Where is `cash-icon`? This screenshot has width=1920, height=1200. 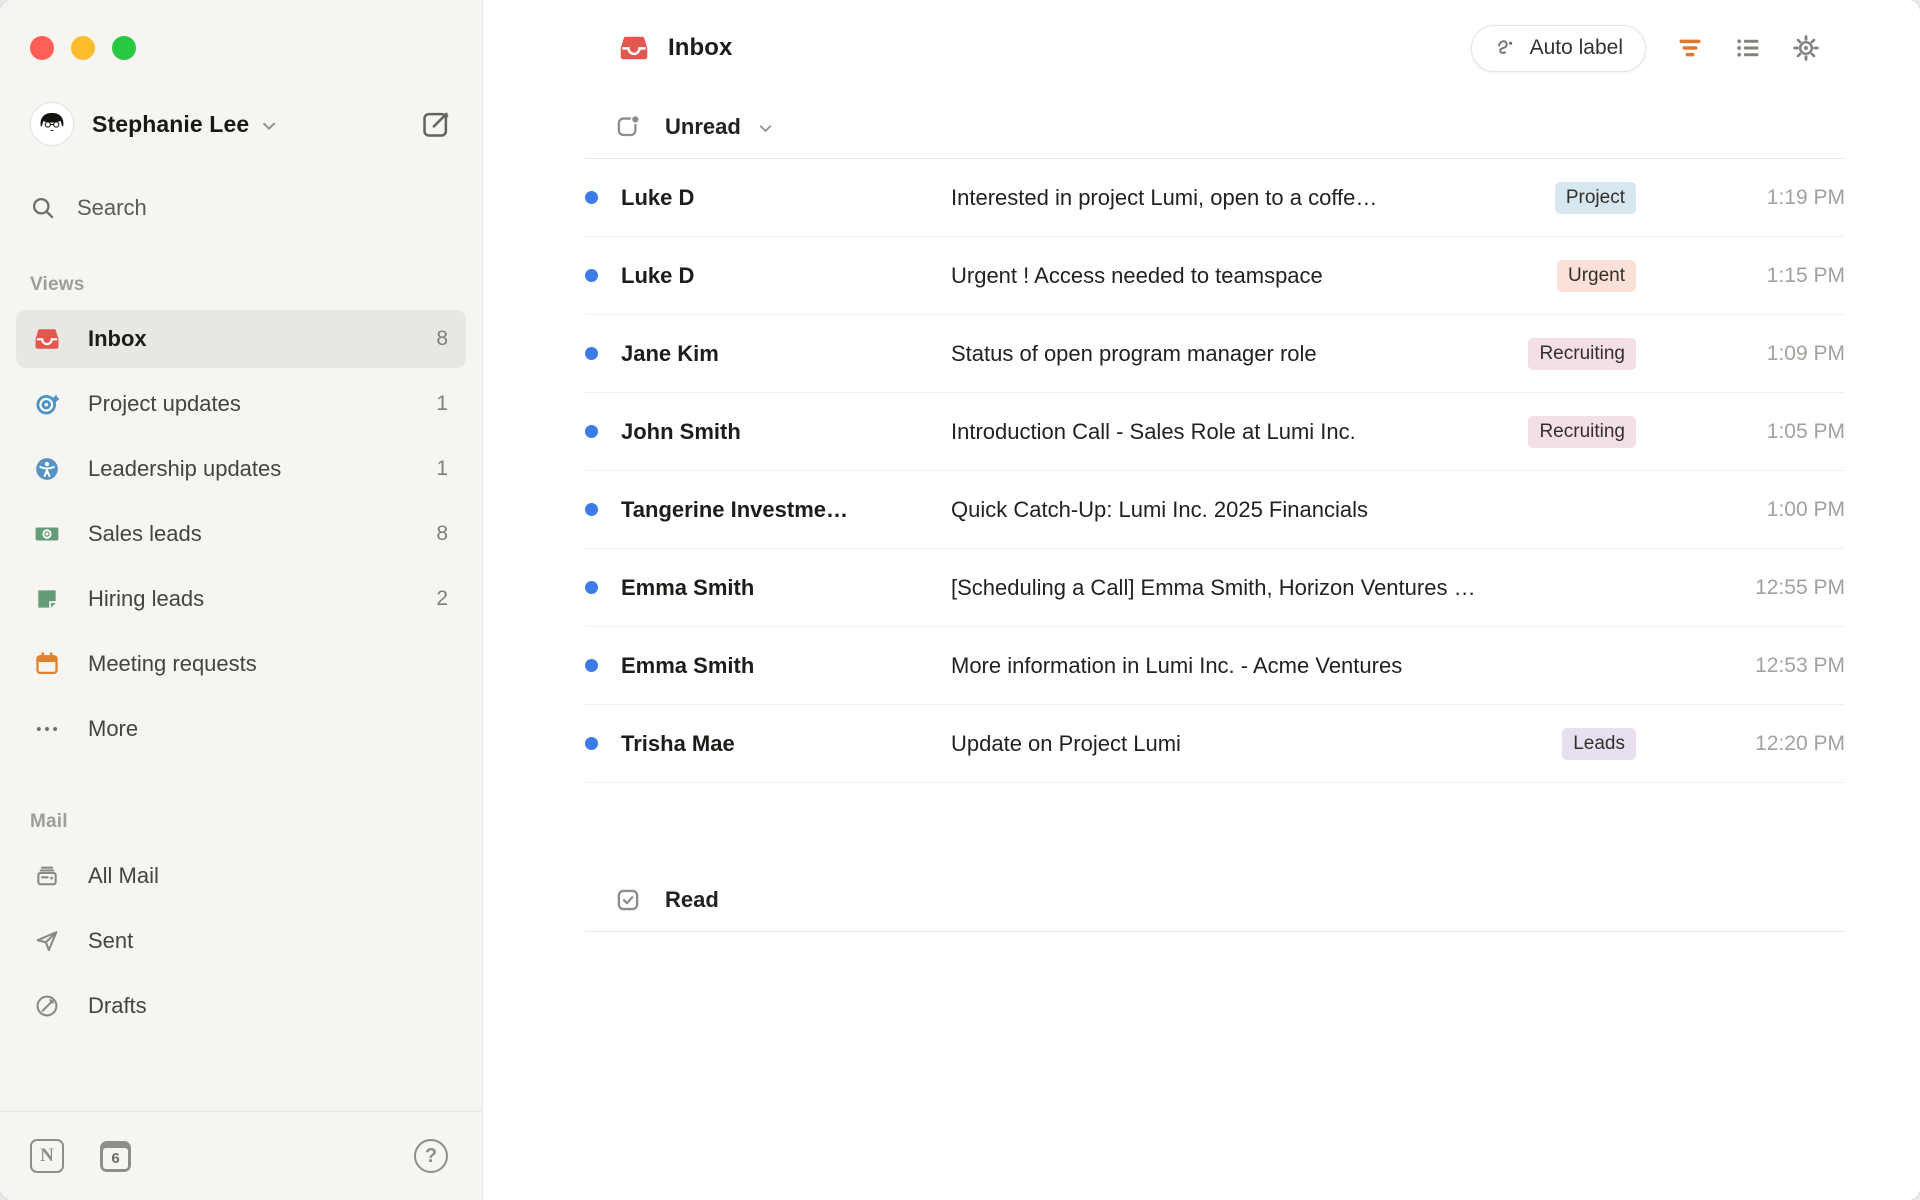 cash-icon is located at coordinates (47, 534).